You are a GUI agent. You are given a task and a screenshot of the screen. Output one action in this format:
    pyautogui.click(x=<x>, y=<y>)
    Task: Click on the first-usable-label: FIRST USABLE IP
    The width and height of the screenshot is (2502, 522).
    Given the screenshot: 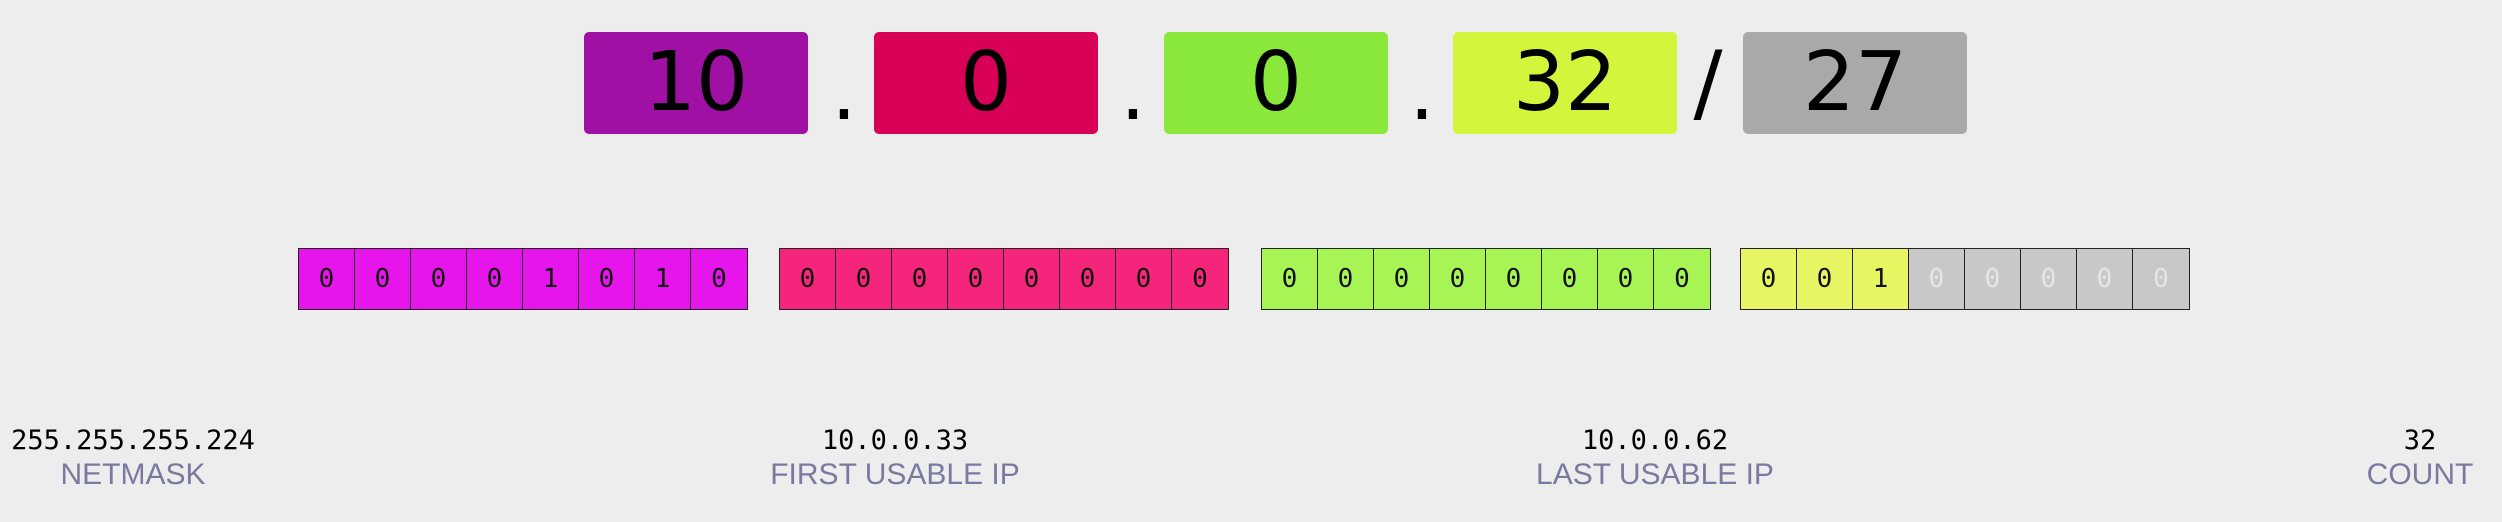 What is the action you would take?
    pyautogui.click(x=895, y=474)
    